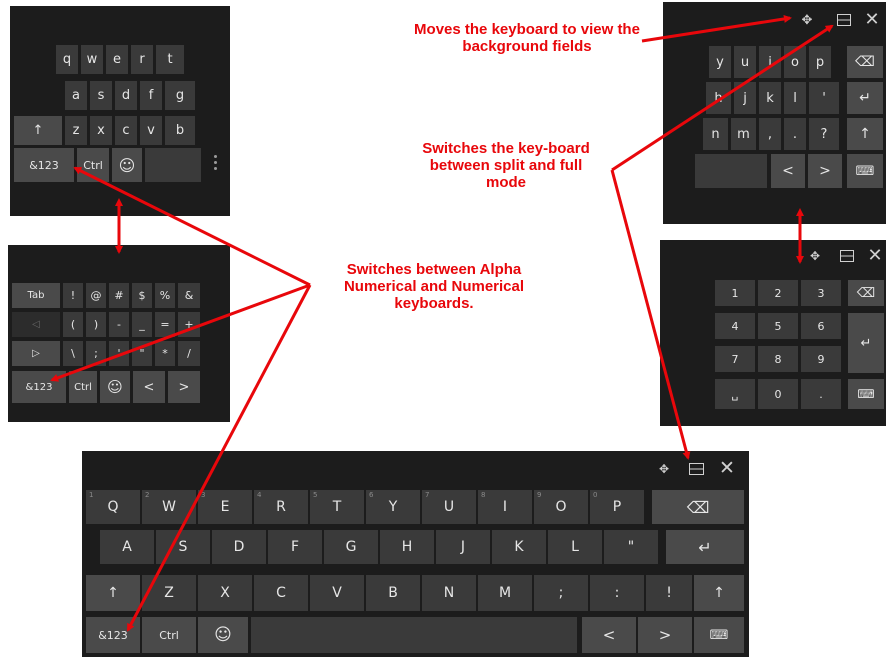 The width and height of the screenshot is (886, 657). Describe the element at coordinates (36, 324) in the screenshot. I see `key-prev-page: ◁` at that location.